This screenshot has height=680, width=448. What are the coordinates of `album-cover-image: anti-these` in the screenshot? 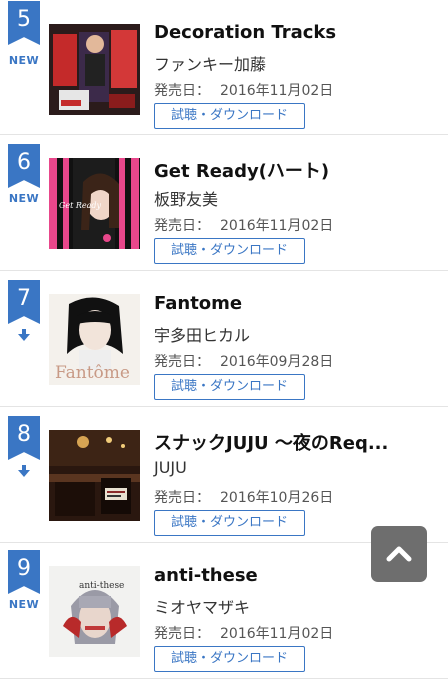 It's located at (94, 611).